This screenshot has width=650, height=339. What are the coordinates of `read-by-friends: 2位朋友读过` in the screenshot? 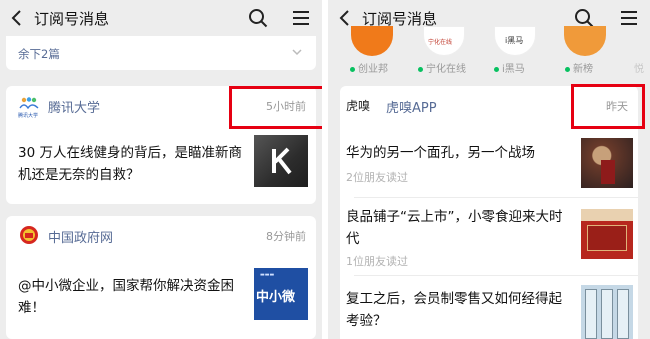 It's located at (377, 177).